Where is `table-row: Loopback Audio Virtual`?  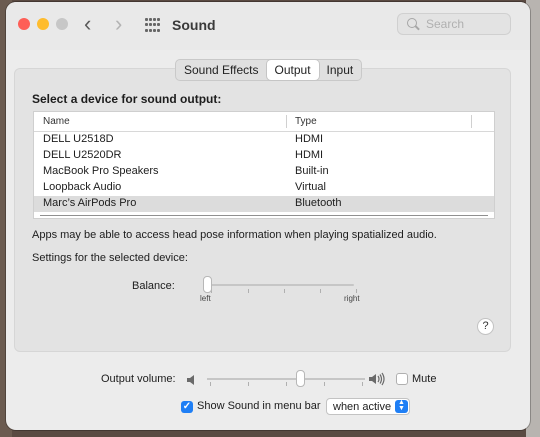 table-row: Loopback Audio Virtual is located at coordinates (264, 188).